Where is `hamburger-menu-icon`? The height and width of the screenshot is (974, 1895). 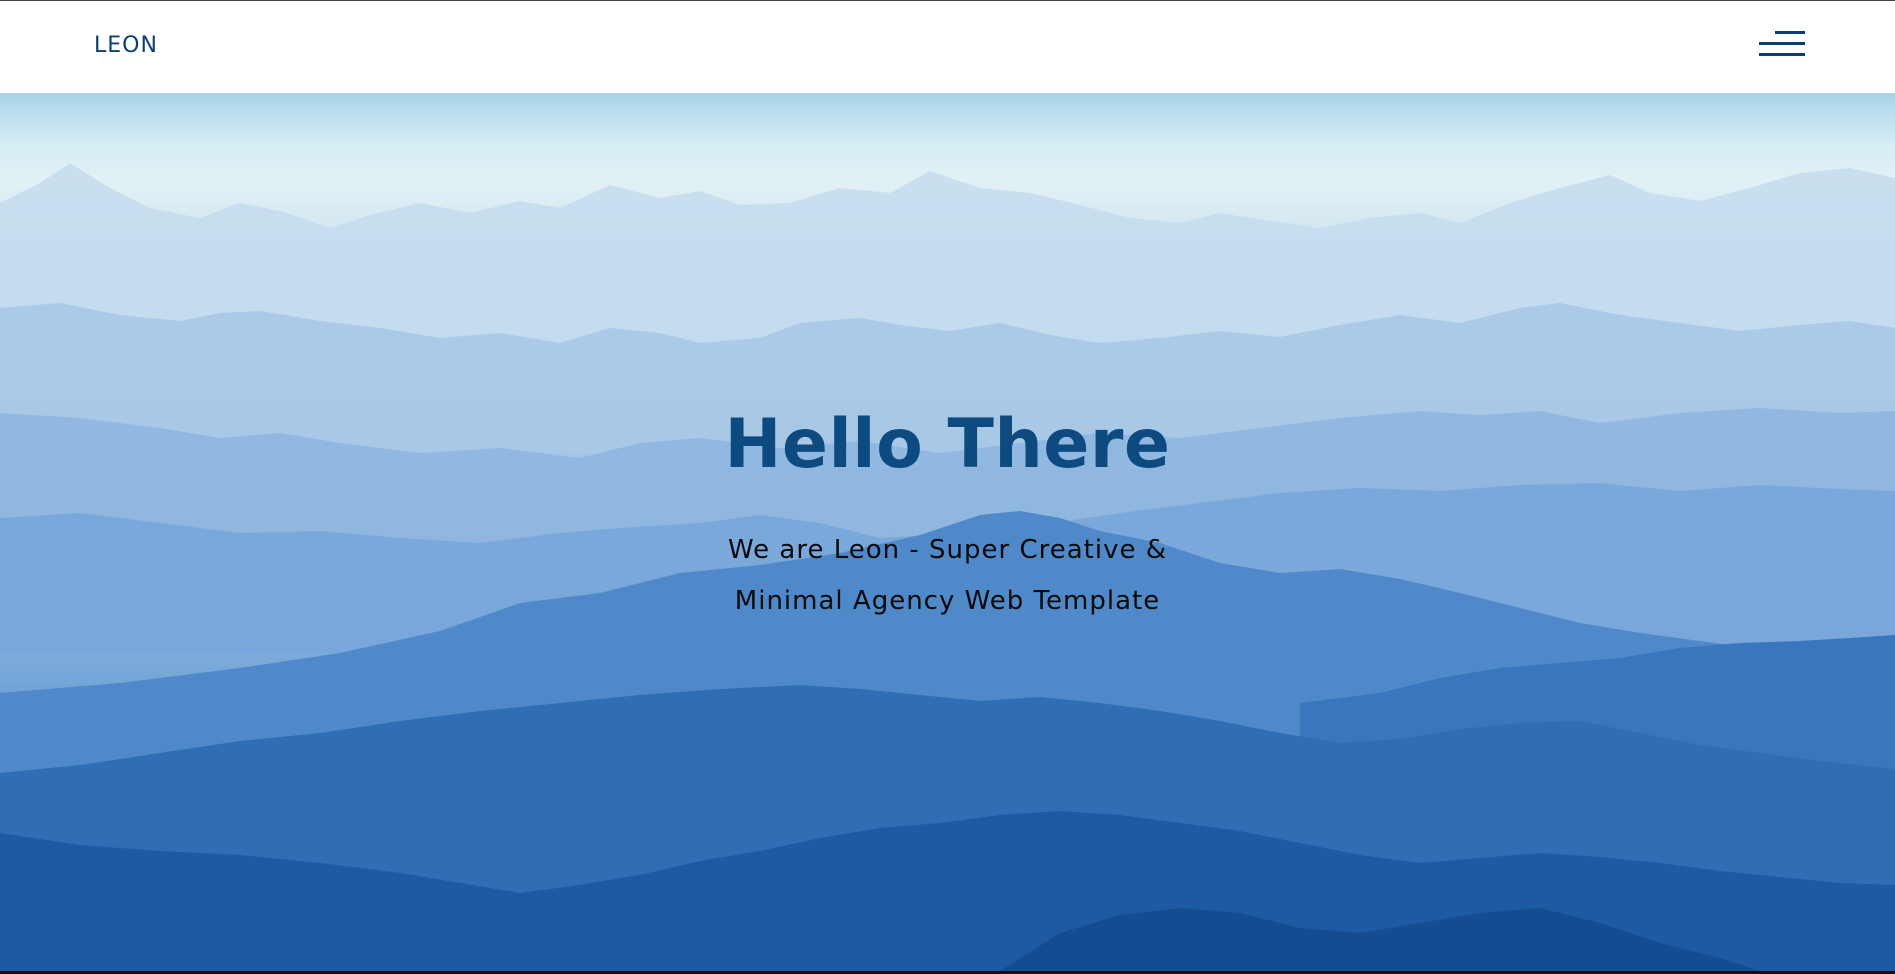 hamburger-menu-icon is located at coordinates (1781, 44).